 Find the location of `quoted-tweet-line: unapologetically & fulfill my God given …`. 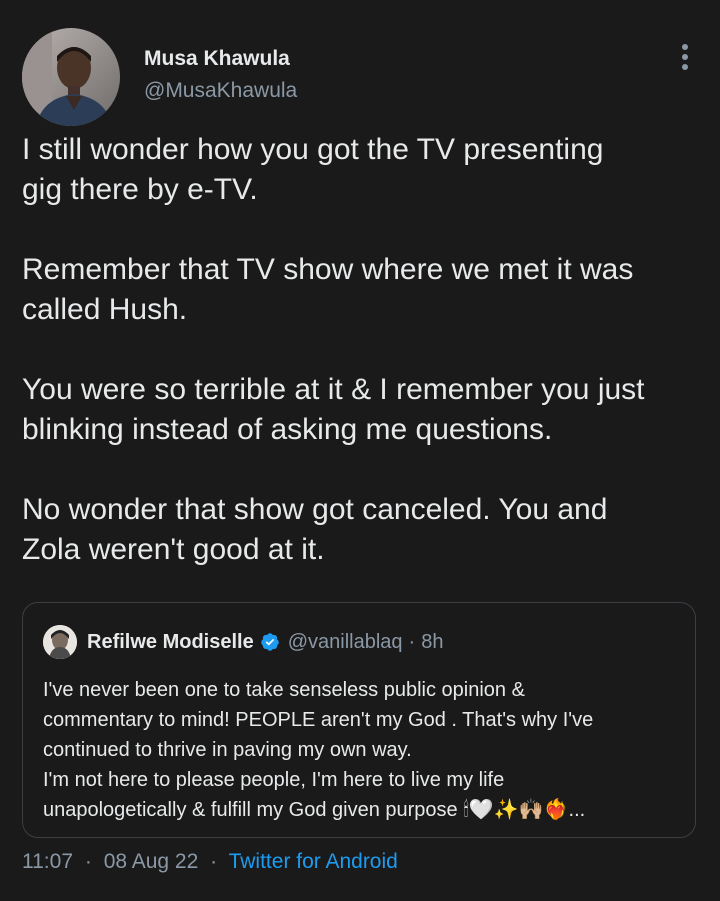

quoted-tweet-line: unapologetically & fulfill my God given … is located at coordinates (314, 810).